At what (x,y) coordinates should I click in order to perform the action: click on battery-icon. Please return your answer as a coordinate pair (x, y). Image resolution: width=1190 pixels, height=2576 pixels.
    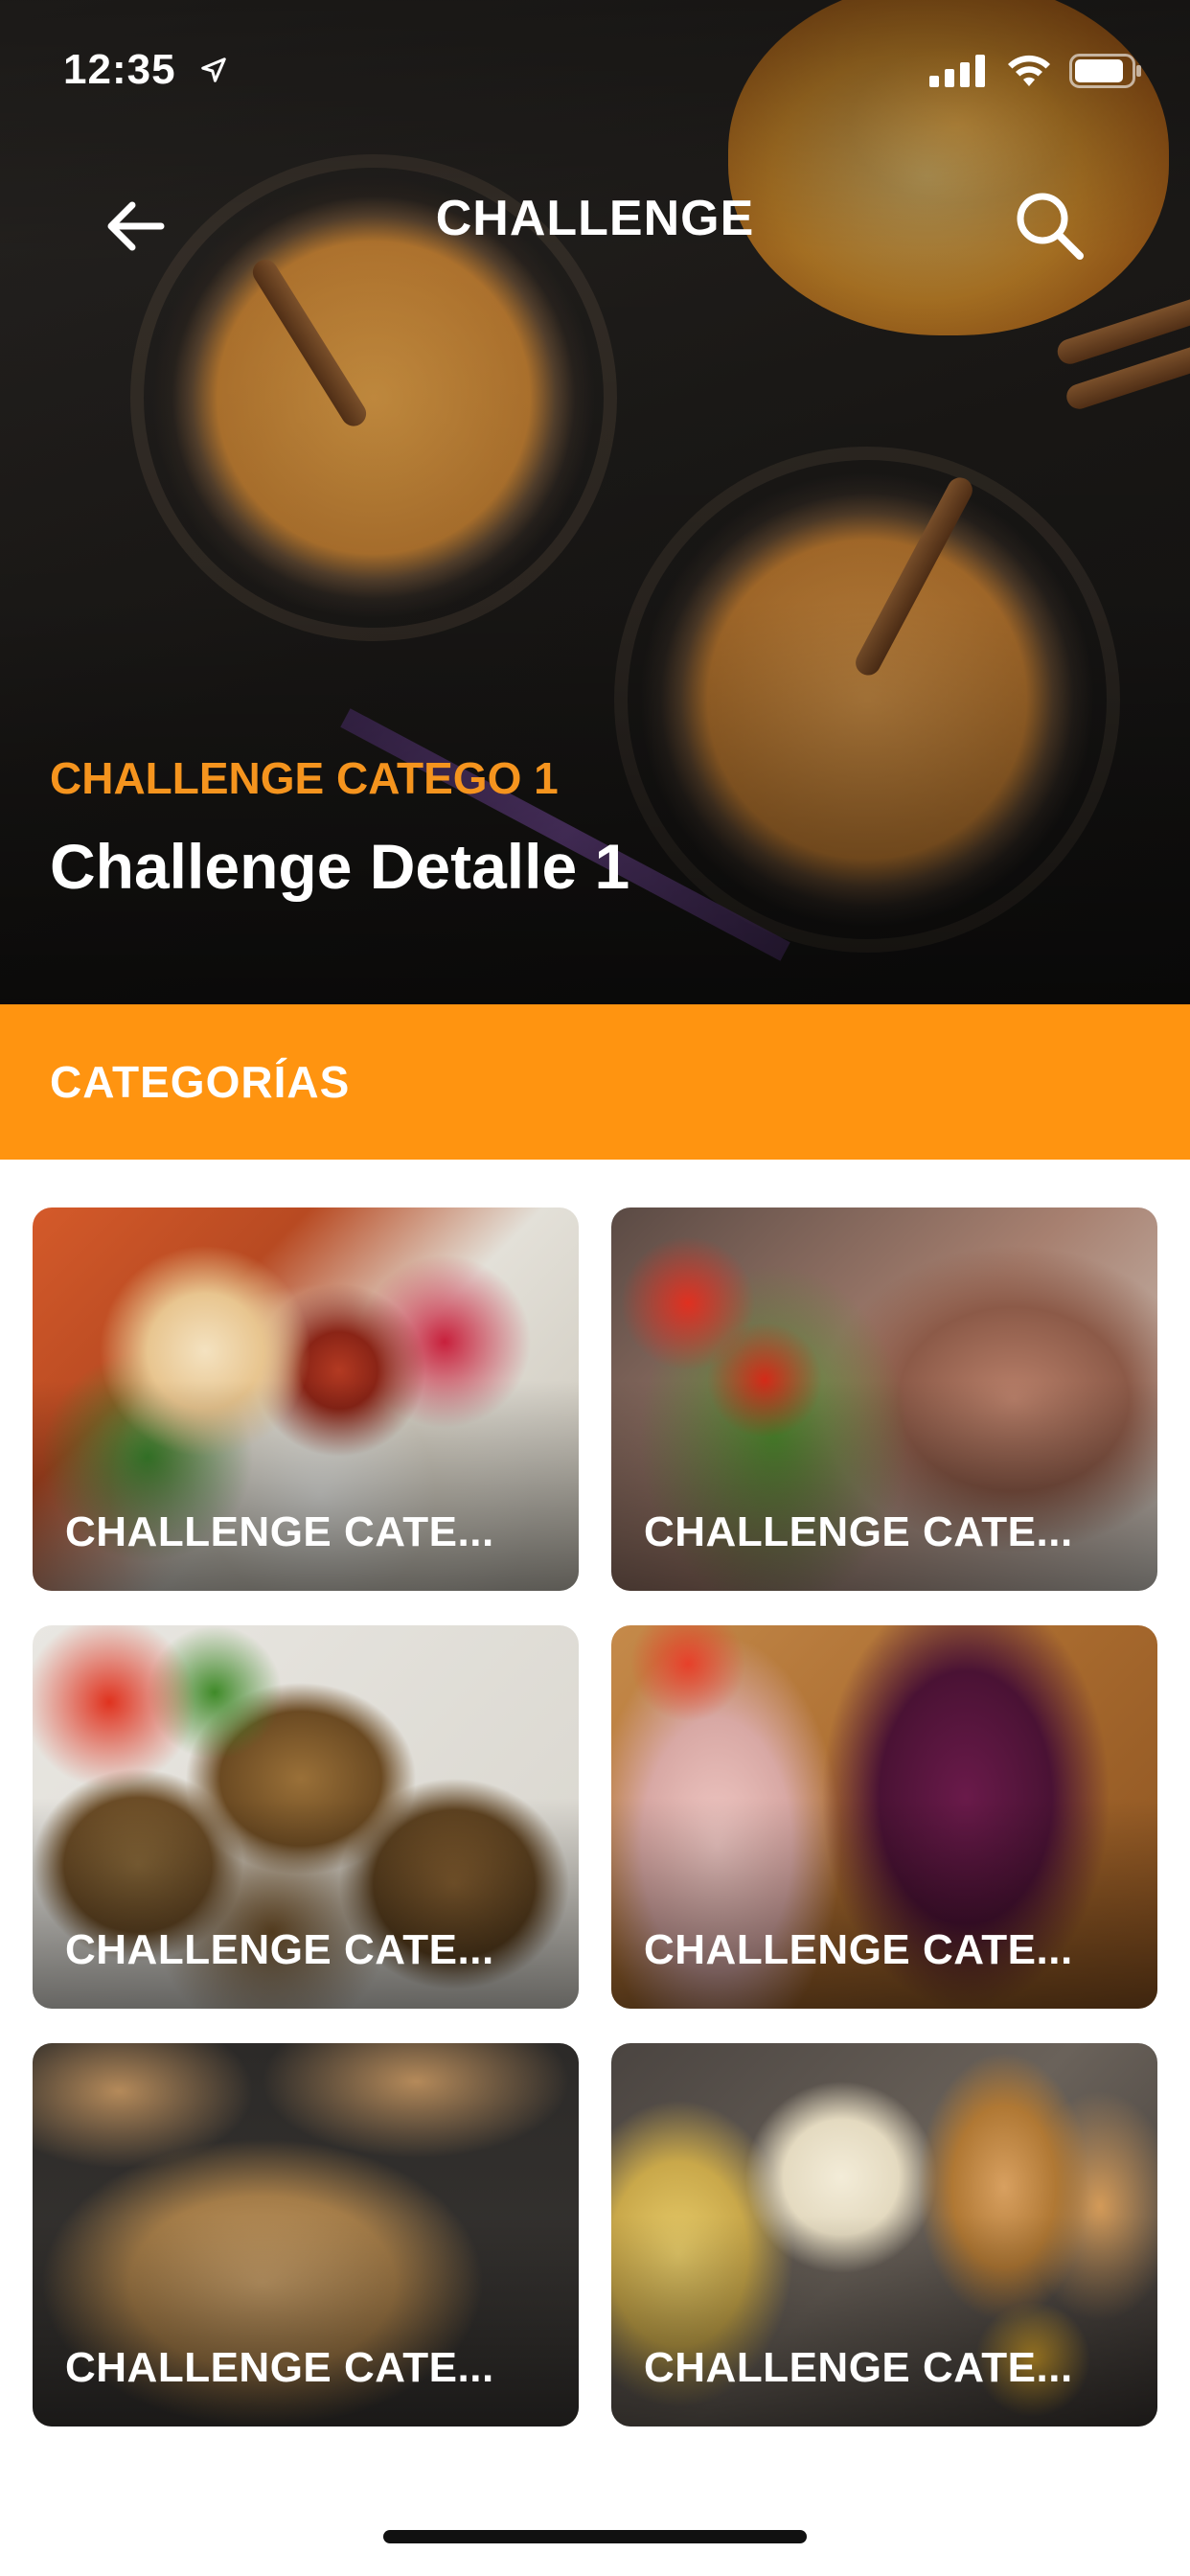
    Looking at the image, I should click on (1105, 71).